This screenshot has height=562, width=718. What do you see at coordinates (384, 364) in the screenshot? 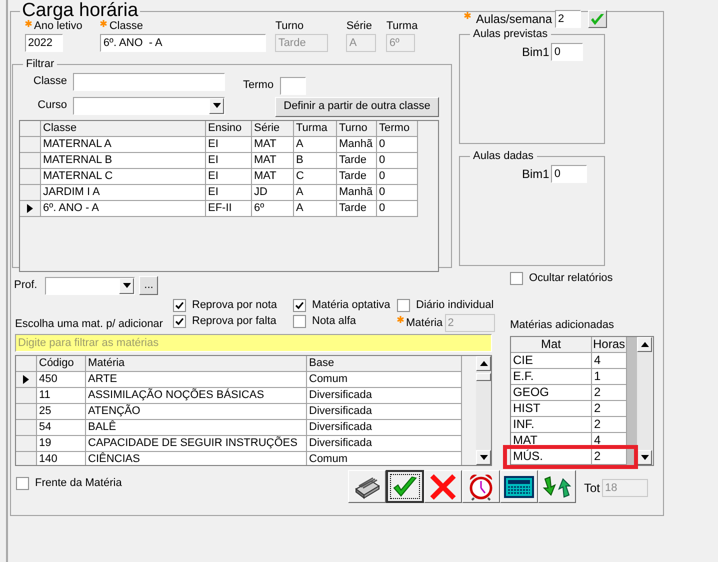
I see `column-header: Base` at bounding box center [384, 364].